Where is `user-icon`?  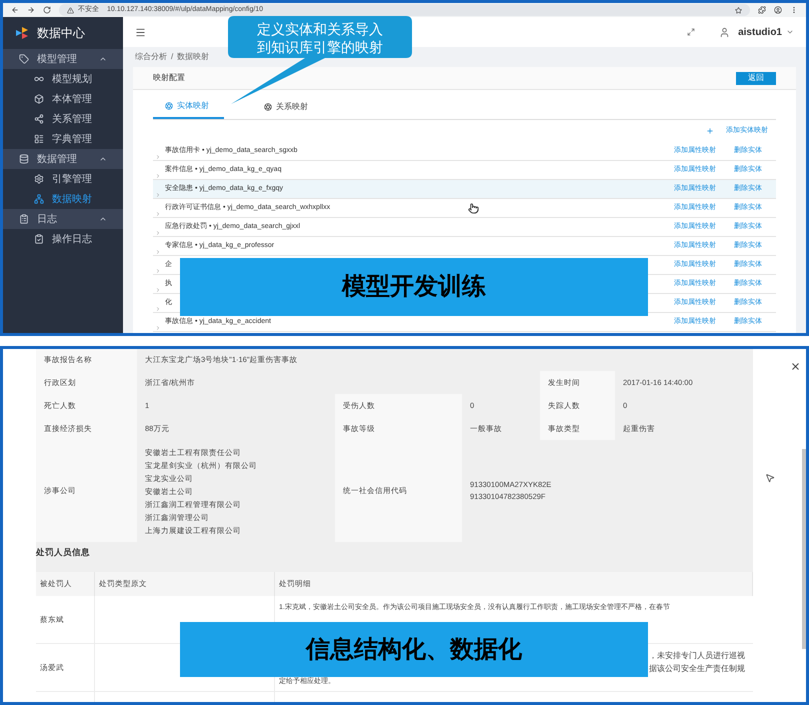
user-icon is located at coordinates (724, 32).